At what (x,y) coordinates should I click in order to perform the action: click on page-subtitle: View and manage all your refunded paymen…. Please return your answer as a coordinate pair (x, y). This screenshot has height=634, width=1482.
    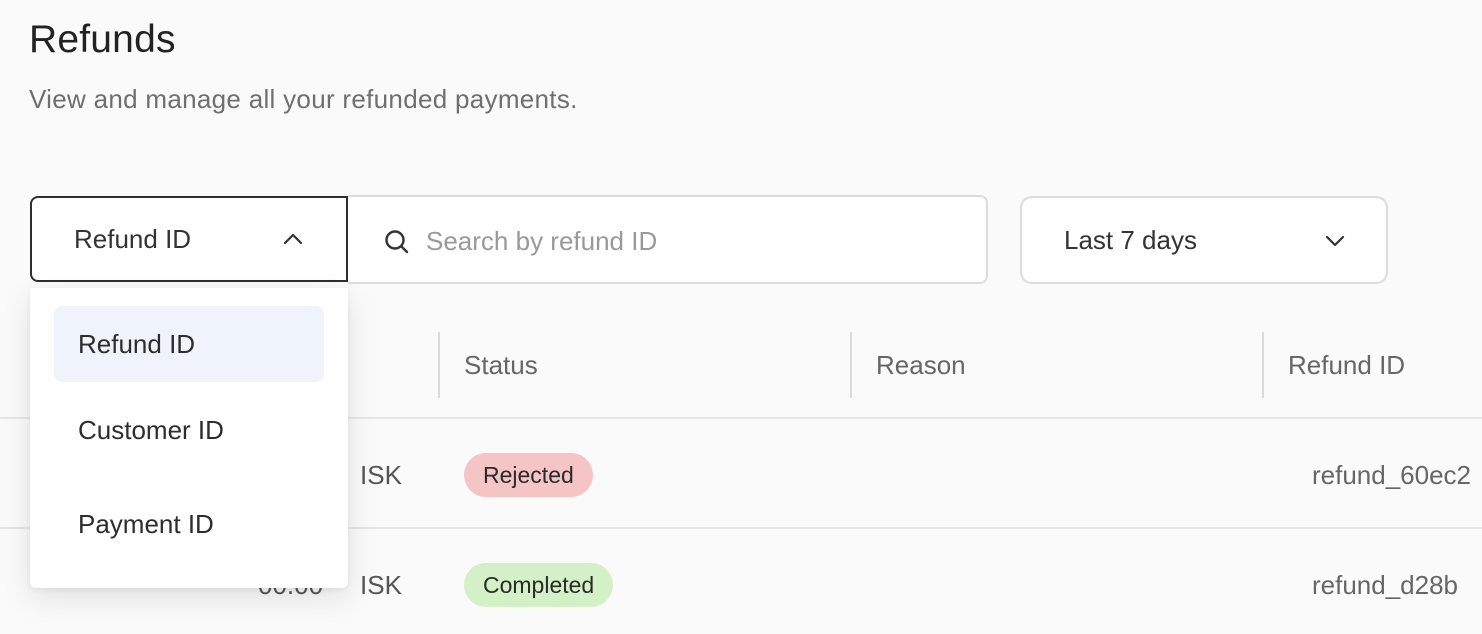
    Looking at the image, I should click on (303, 99).